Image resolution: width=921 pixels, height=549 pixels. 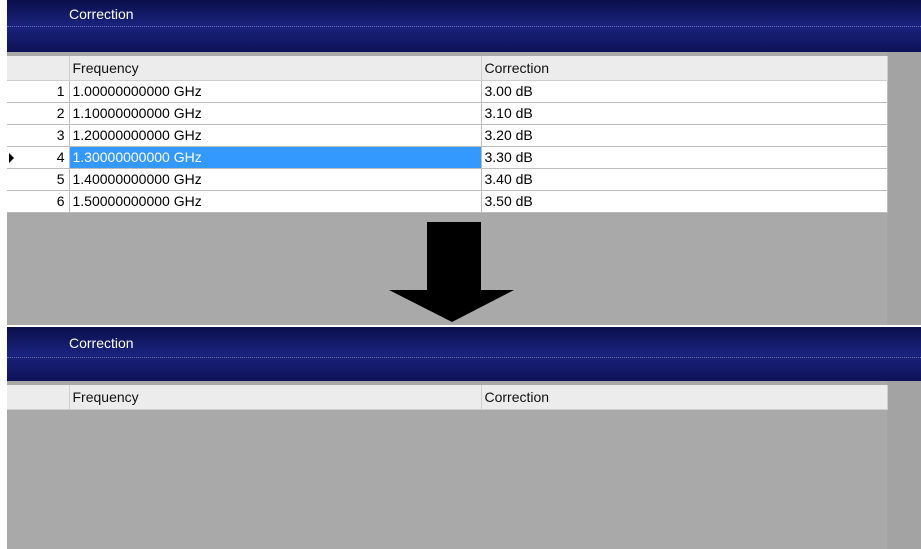 I want to click on table-row: 3 1.20000000000 GHz 3.20 dB, so click(x=447, y=135).